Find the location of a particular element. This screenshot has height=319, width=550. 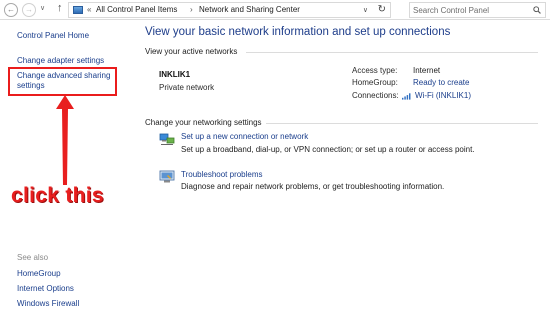

access-type-label: Access type: is located at coordinates (375, 70).